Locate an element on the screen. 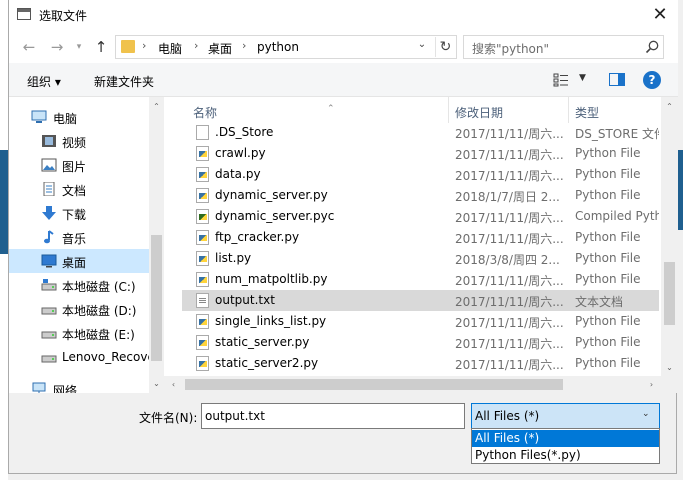 The image size is (683, 480). refresh-icon: ↻ is located at coordinates (445, 47).